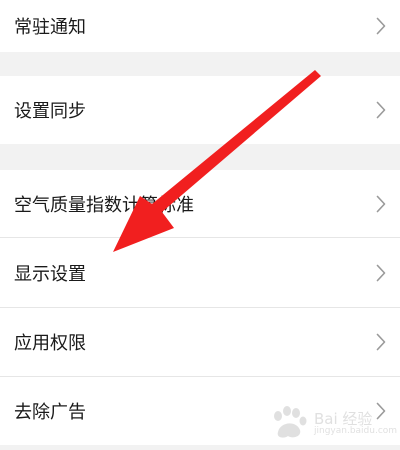 Image resolution: width=400 pixels, height=450 pixels. Describe the element at coordinates (200, 203) in the screenshot. I see `settings-item-aqi-standard: 空气质量指数计算标准` at that location.